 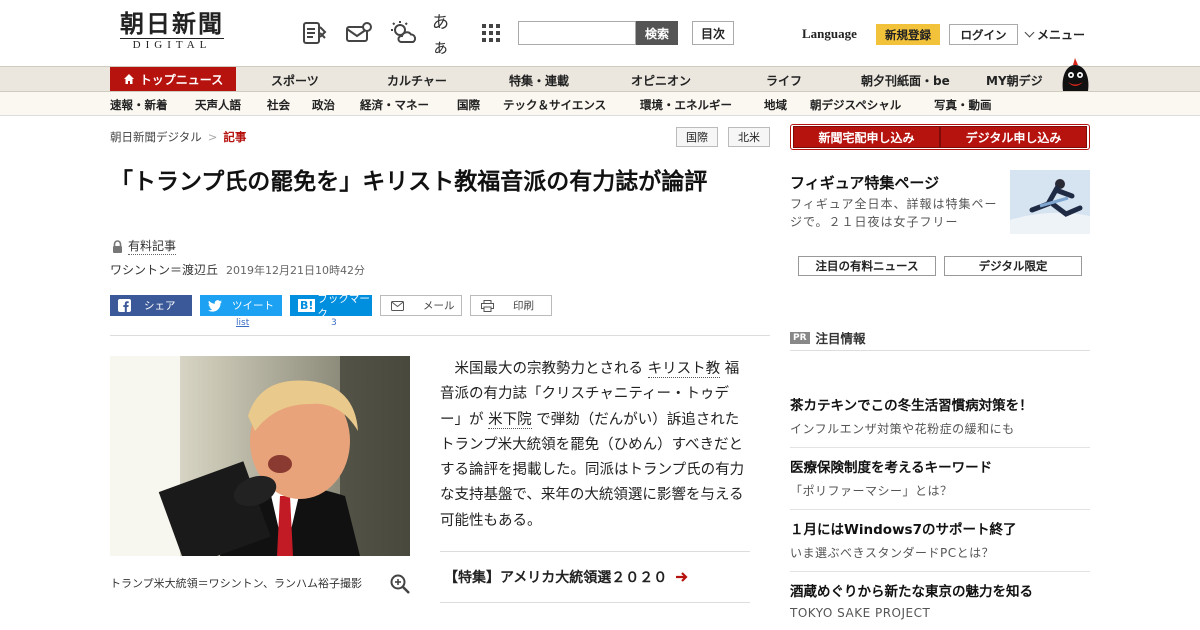 What do you see at coordinates (172, 30) in the screenshot?
I see `site-logo: 朝日新聞 DIGITAL` at bounding box center [172, 30].